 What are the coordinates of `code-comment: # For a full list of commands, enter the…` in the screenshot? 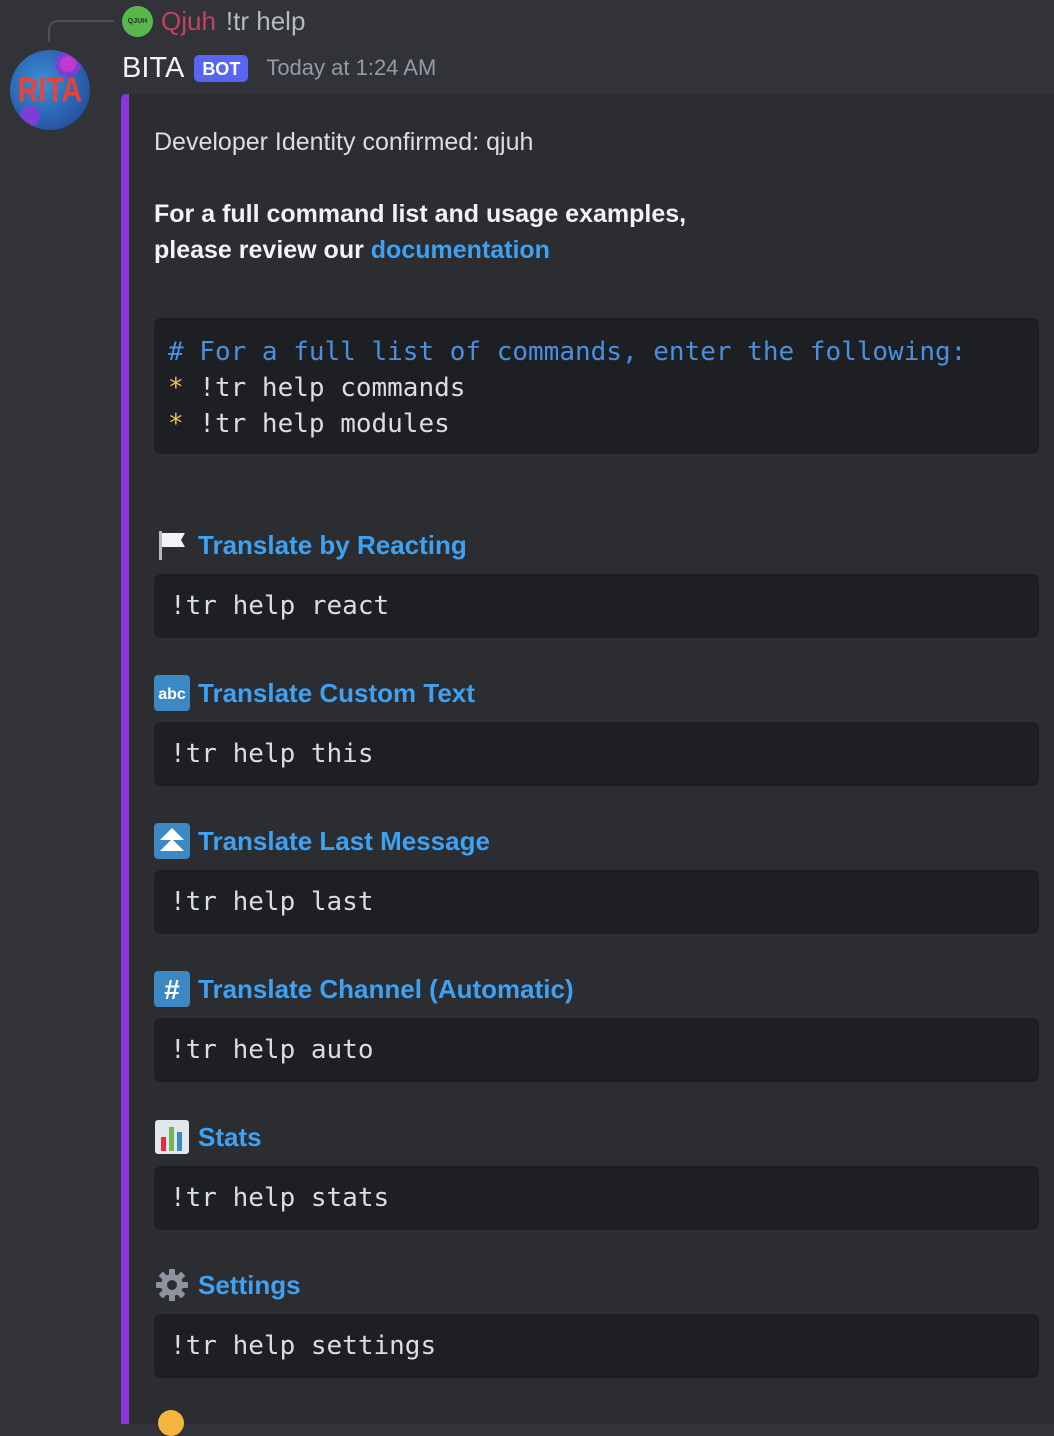 It's located at (567, 352).